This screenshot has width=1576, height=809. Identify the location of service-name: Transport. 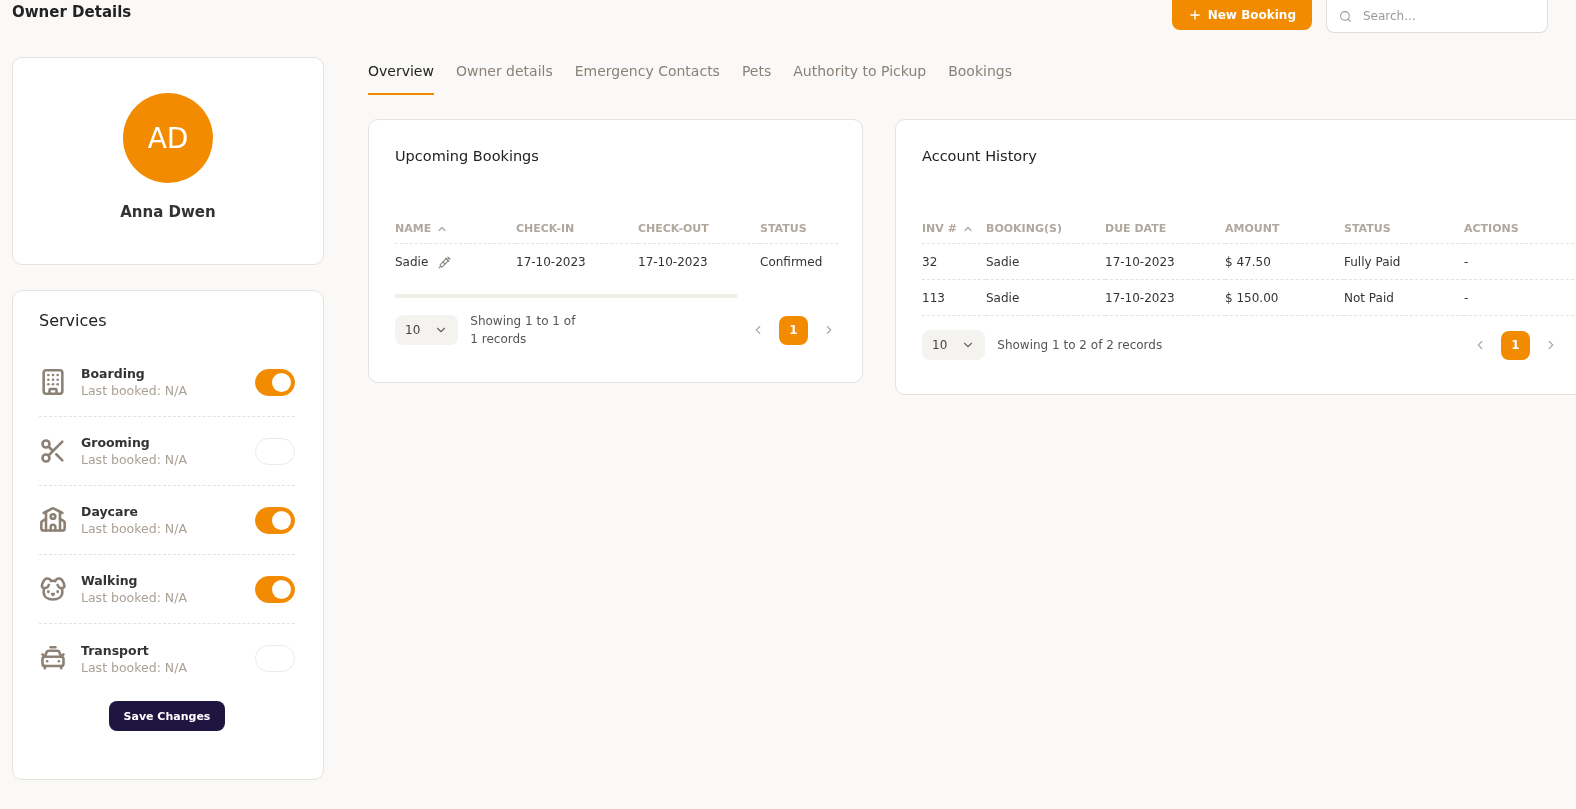
(115, 650).